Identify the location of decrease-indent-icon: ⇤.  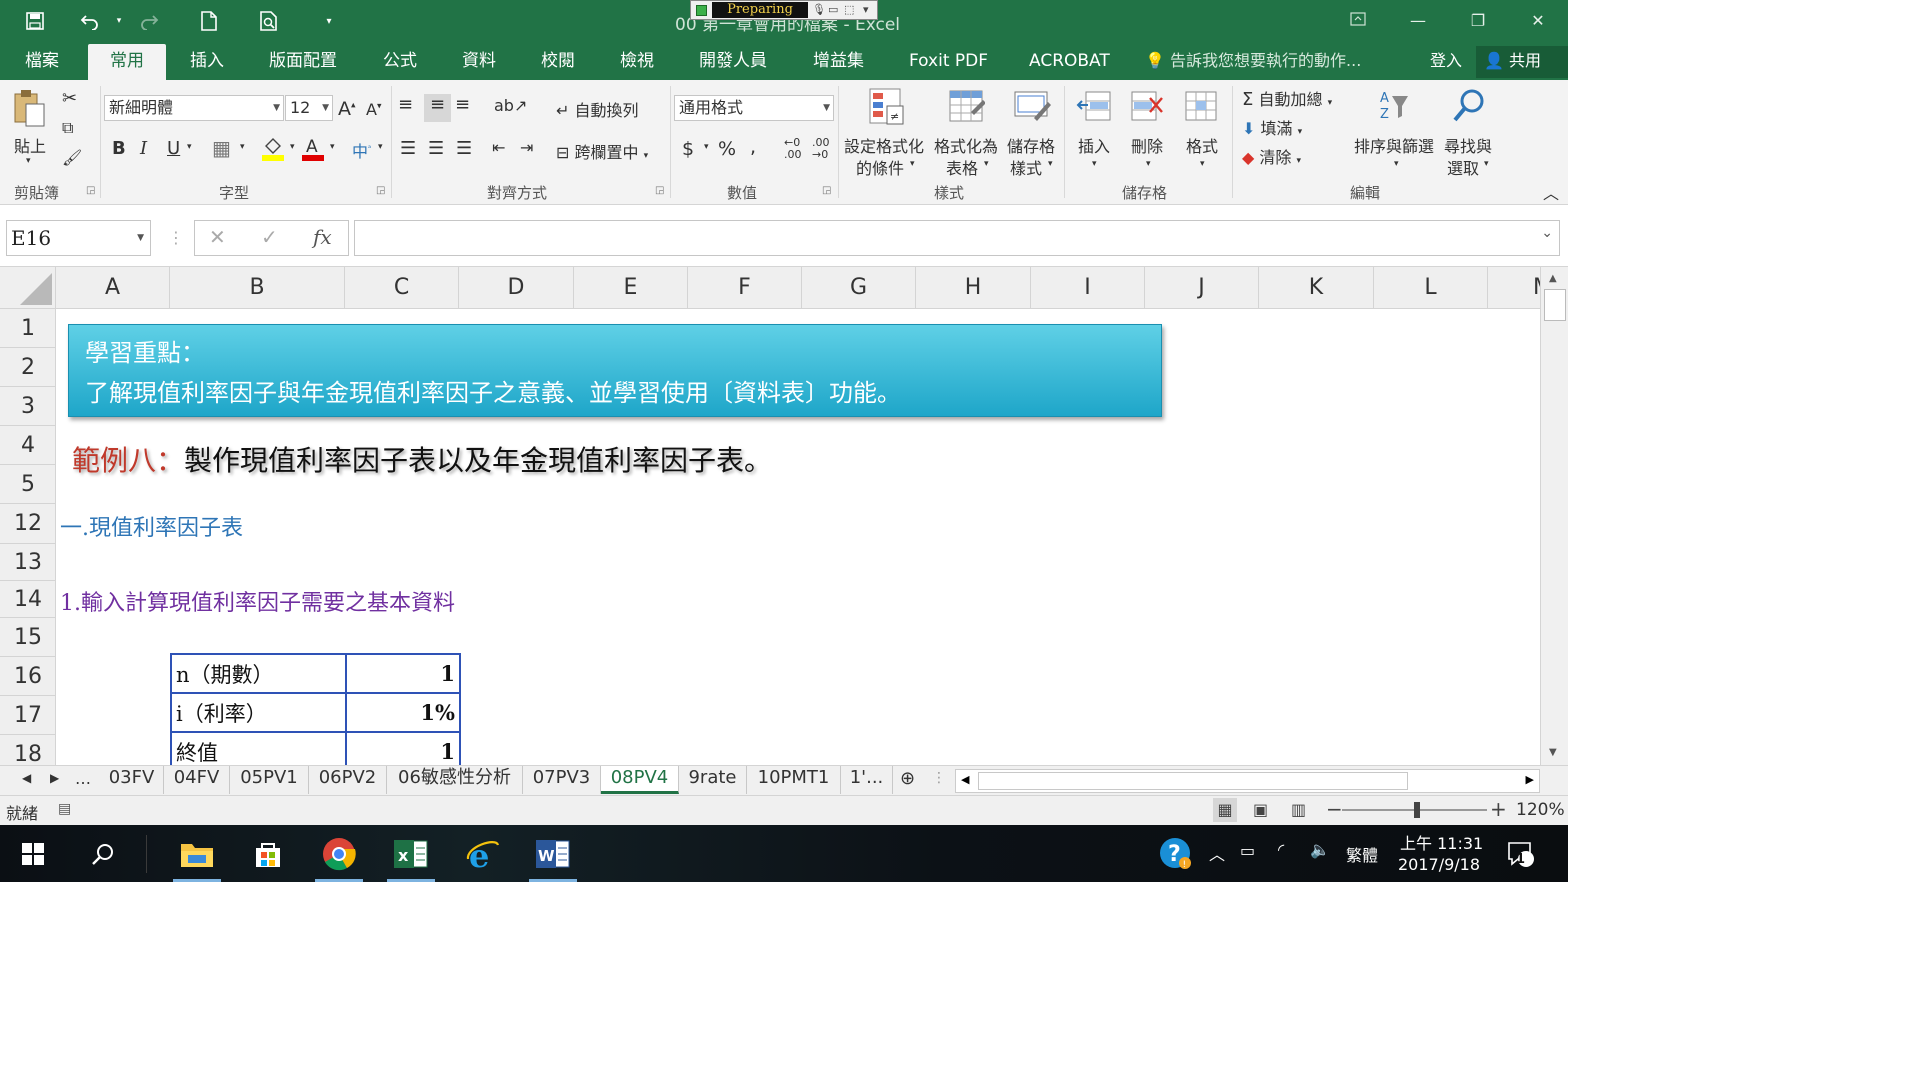
(498, 147).